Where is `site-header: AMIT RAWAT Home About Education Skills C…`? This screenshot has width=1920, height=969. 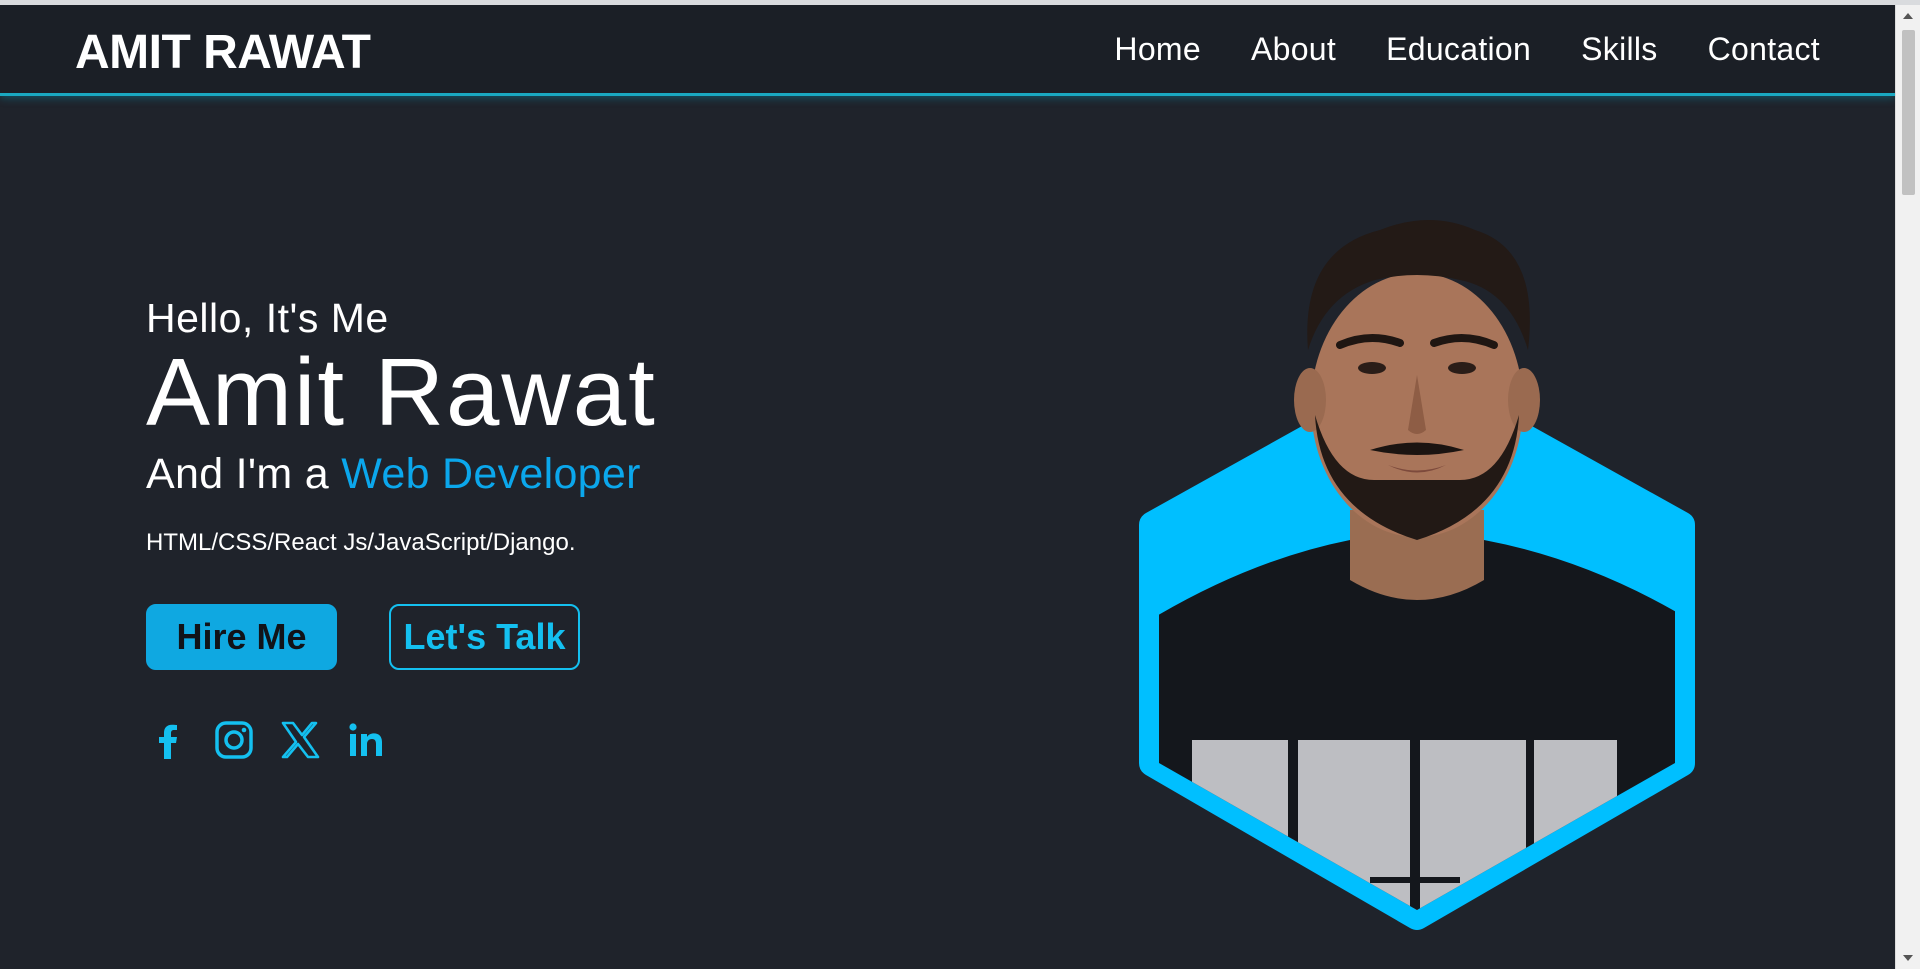 site-header: AMIT RAWAT Home About Education Skills C… is located at coordinates (947, 50).